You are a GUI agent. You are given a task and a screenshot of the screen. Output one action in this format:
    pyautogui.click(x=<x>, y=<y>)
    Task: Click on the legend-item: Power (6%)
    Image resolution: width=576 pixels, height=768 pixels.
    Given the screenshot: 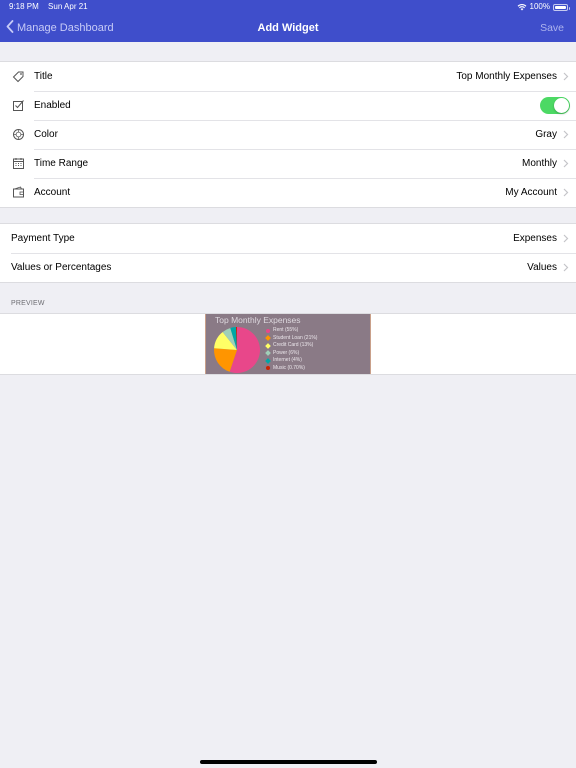 What is the action you would take?
    pyautogui.click(x=291, y=353)
    